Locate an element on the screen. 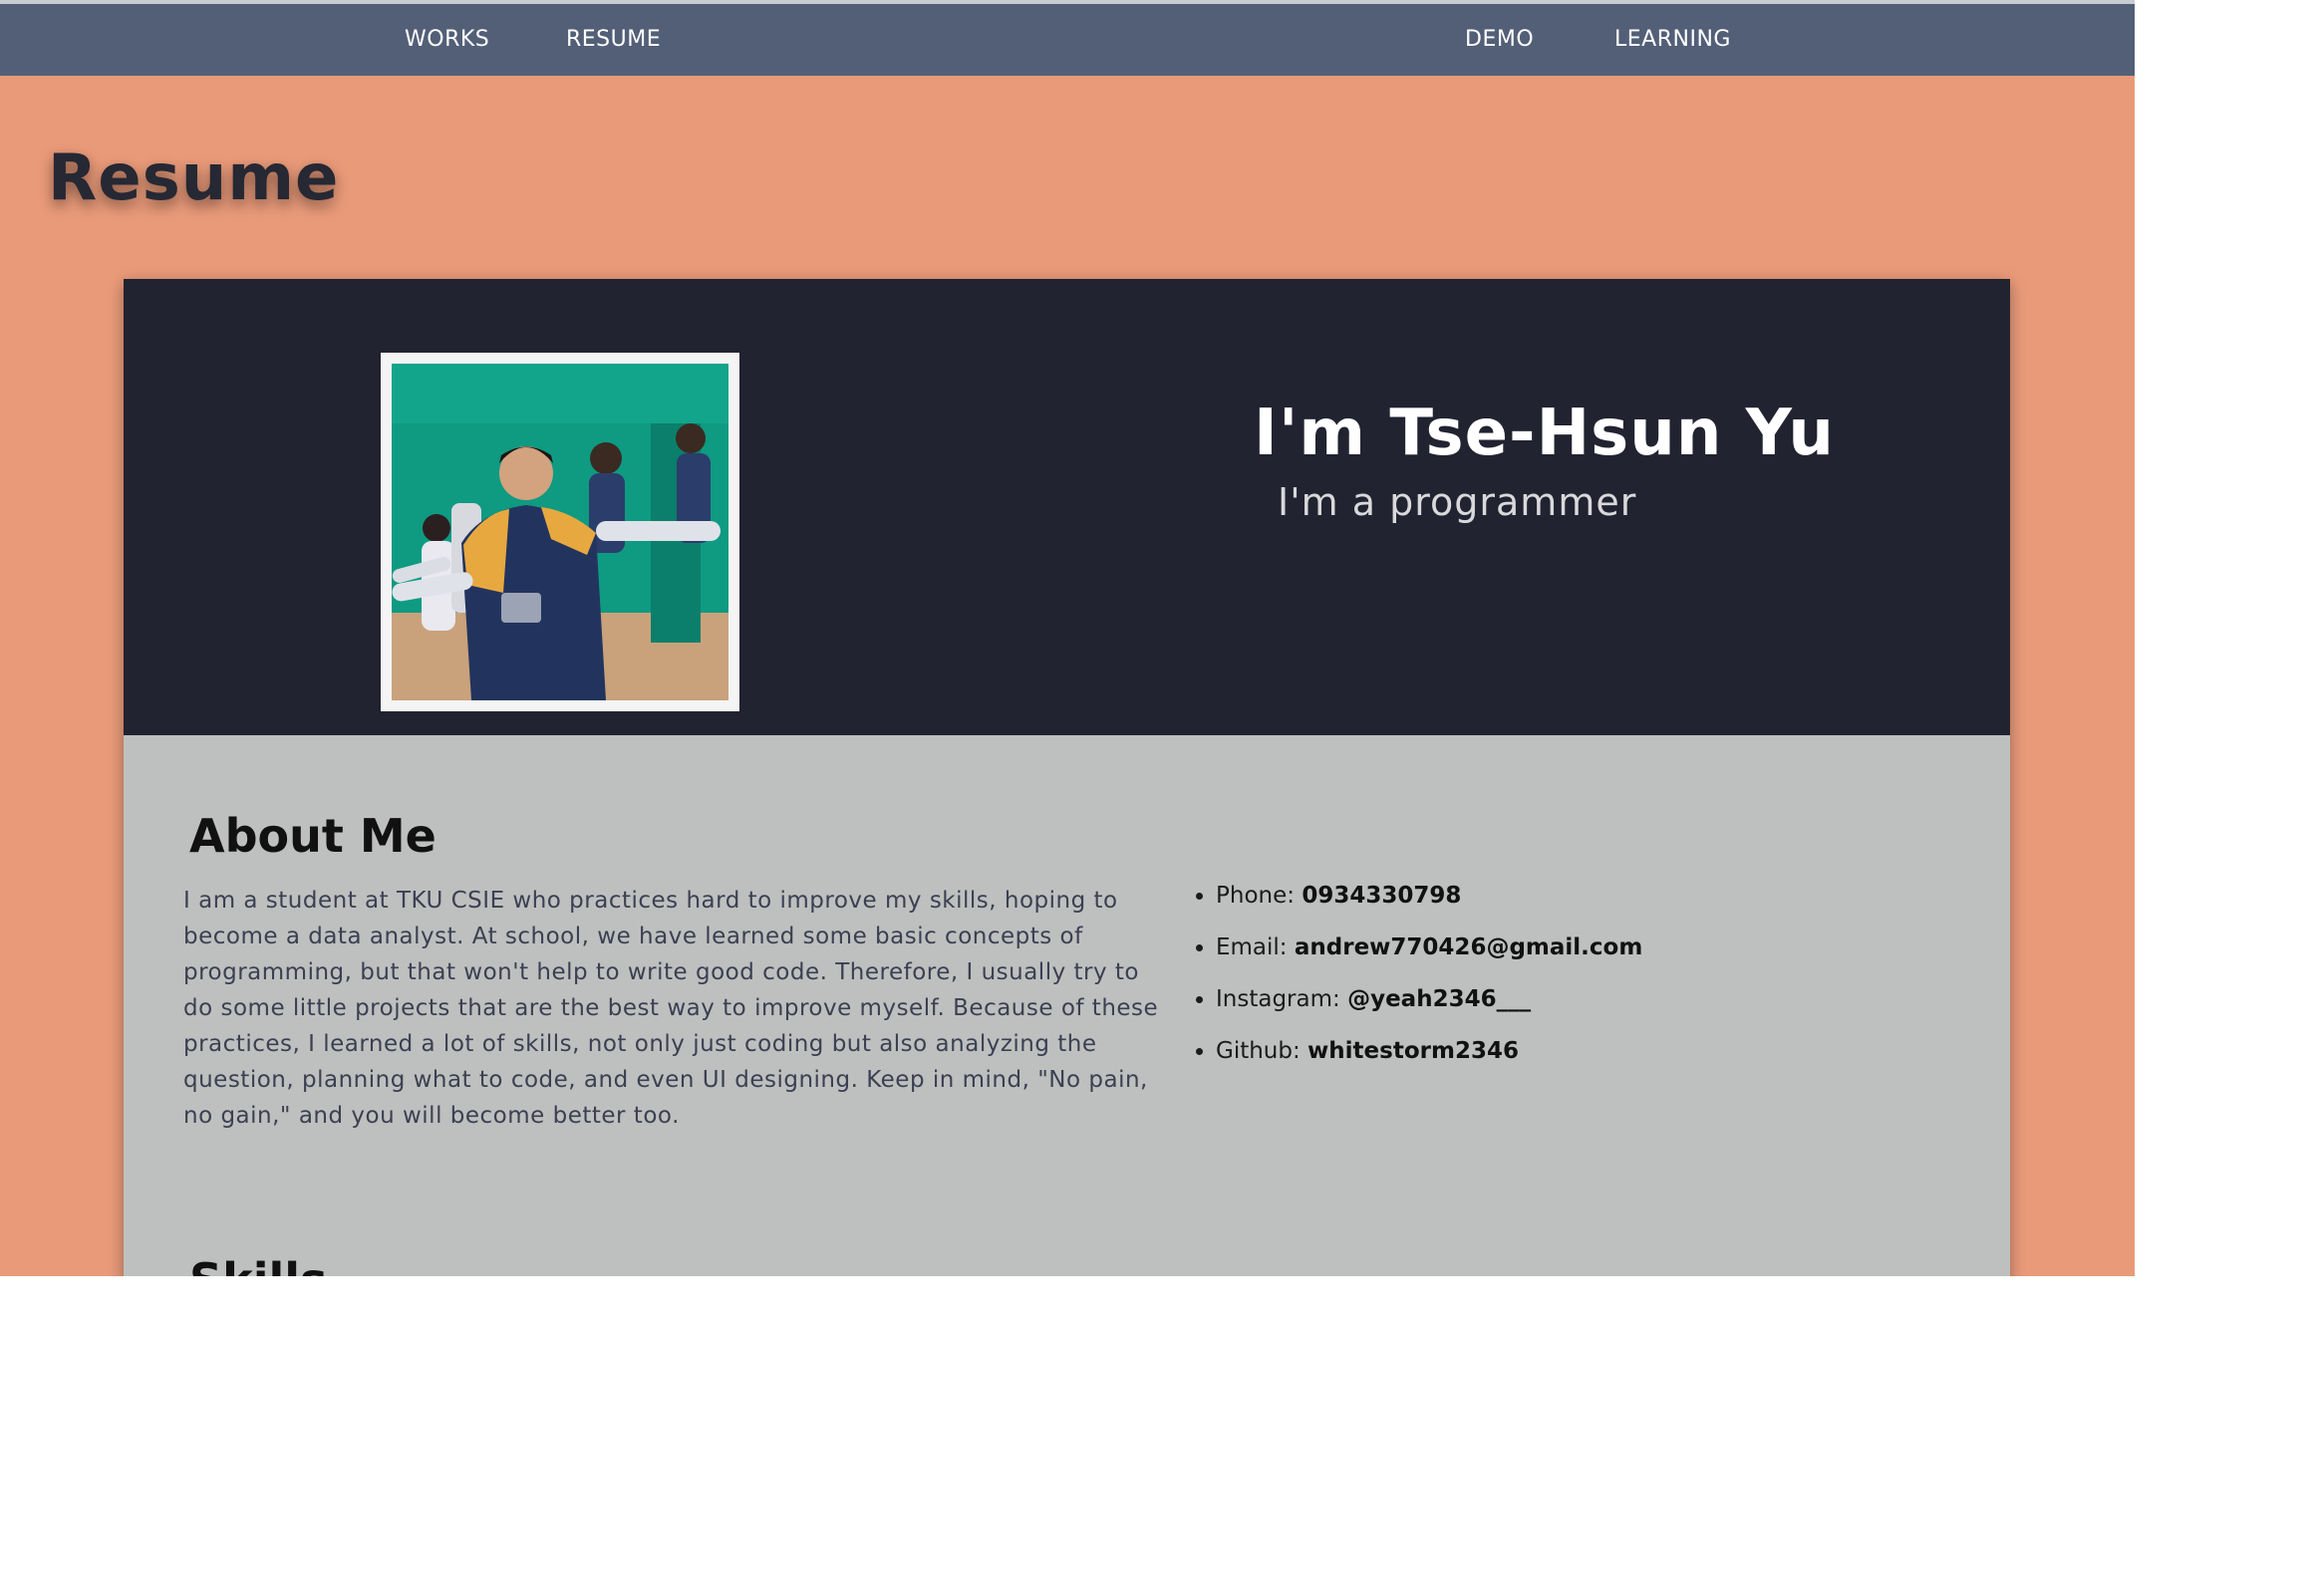  hero-name: I'm Tse-Hsun Yu is located at coordinates (1544, 433).